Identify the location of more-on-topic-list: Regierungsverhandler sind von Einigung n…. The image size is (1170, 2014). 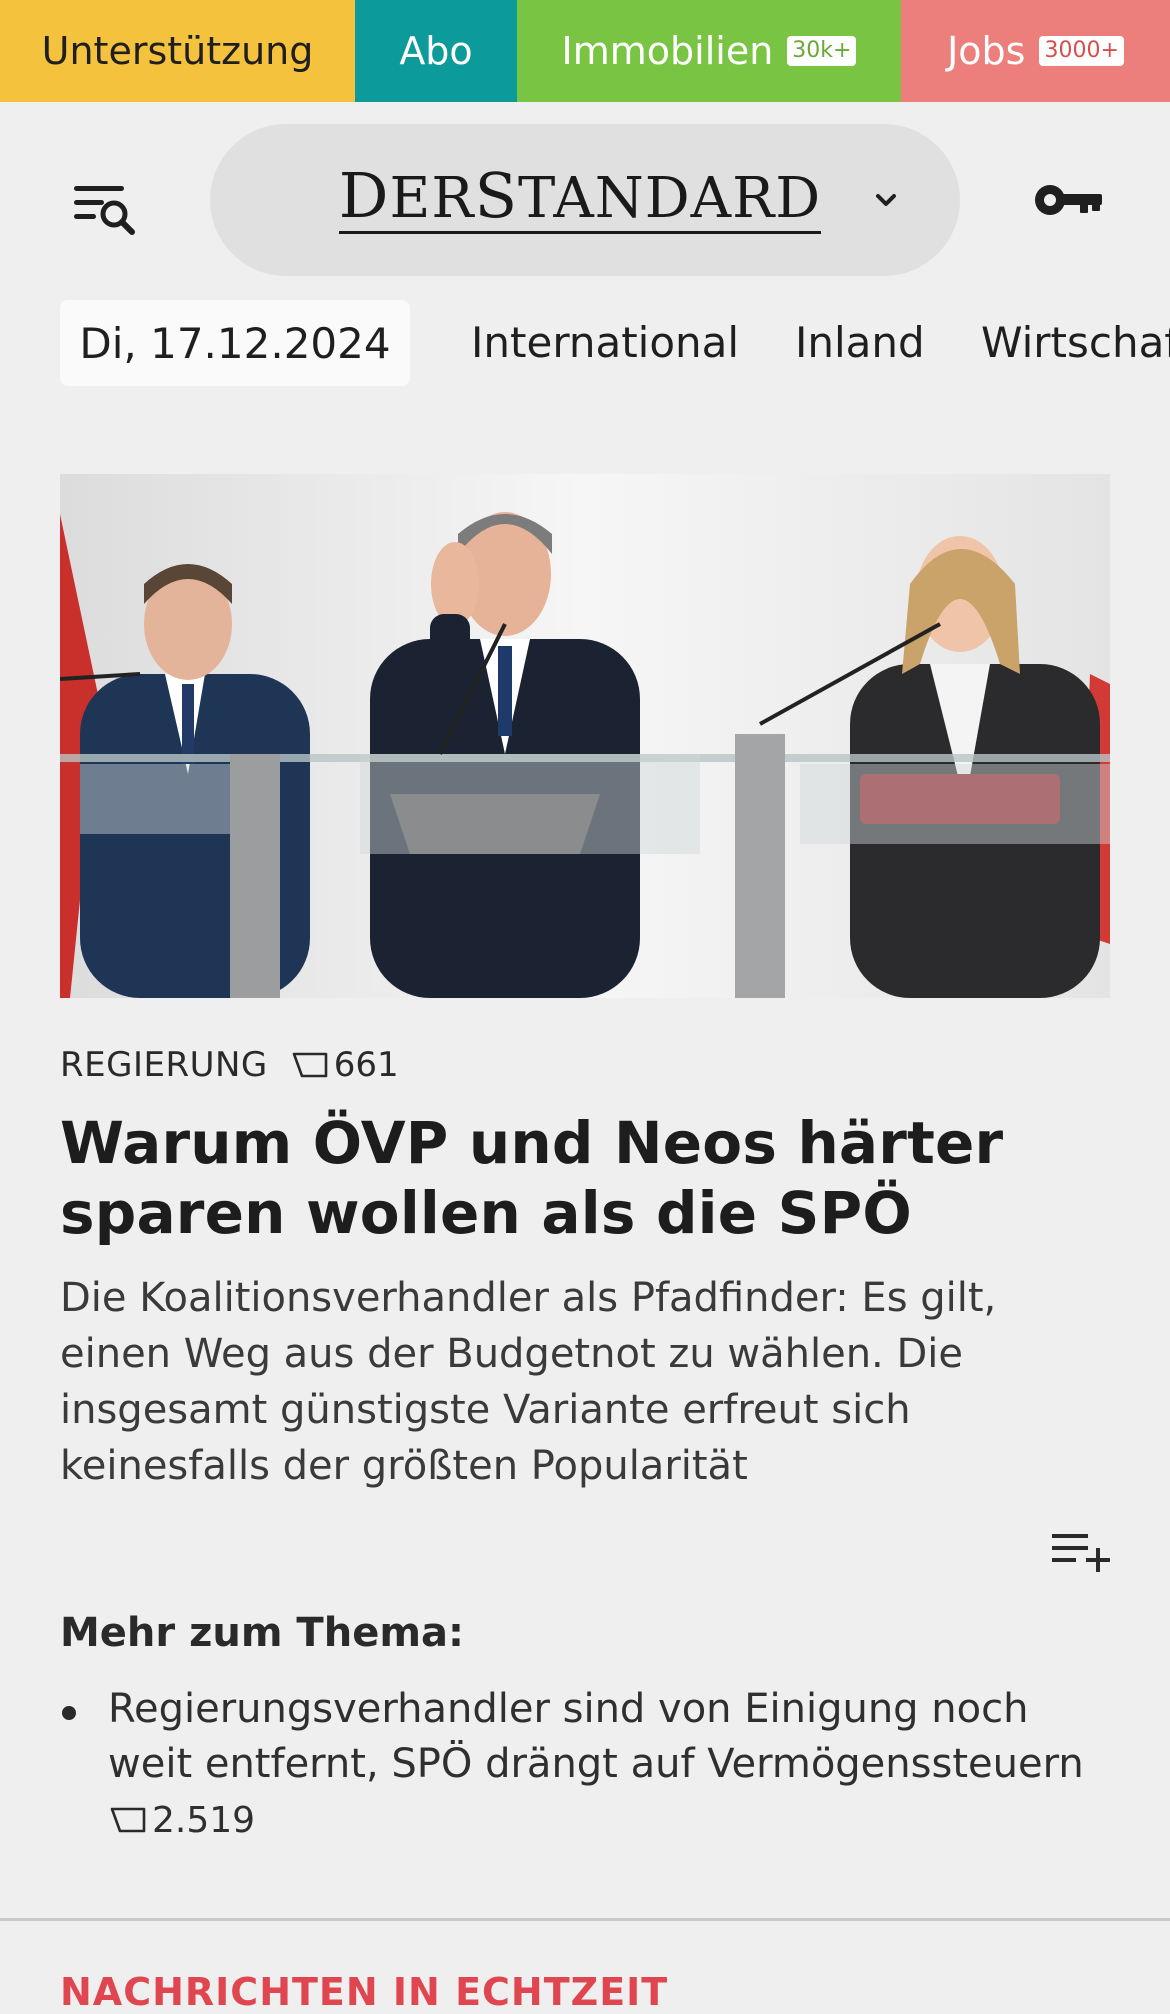
(590, 1764).